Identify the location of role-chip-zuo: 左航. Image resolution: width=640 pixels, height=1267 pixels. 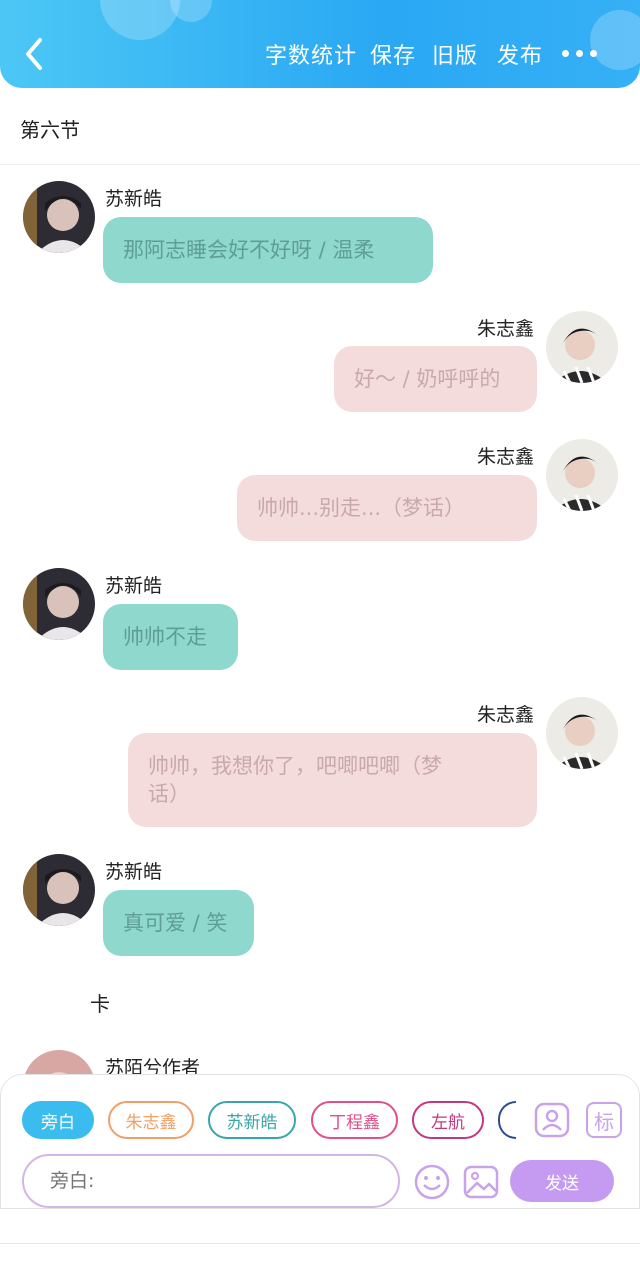
(448, 1120).